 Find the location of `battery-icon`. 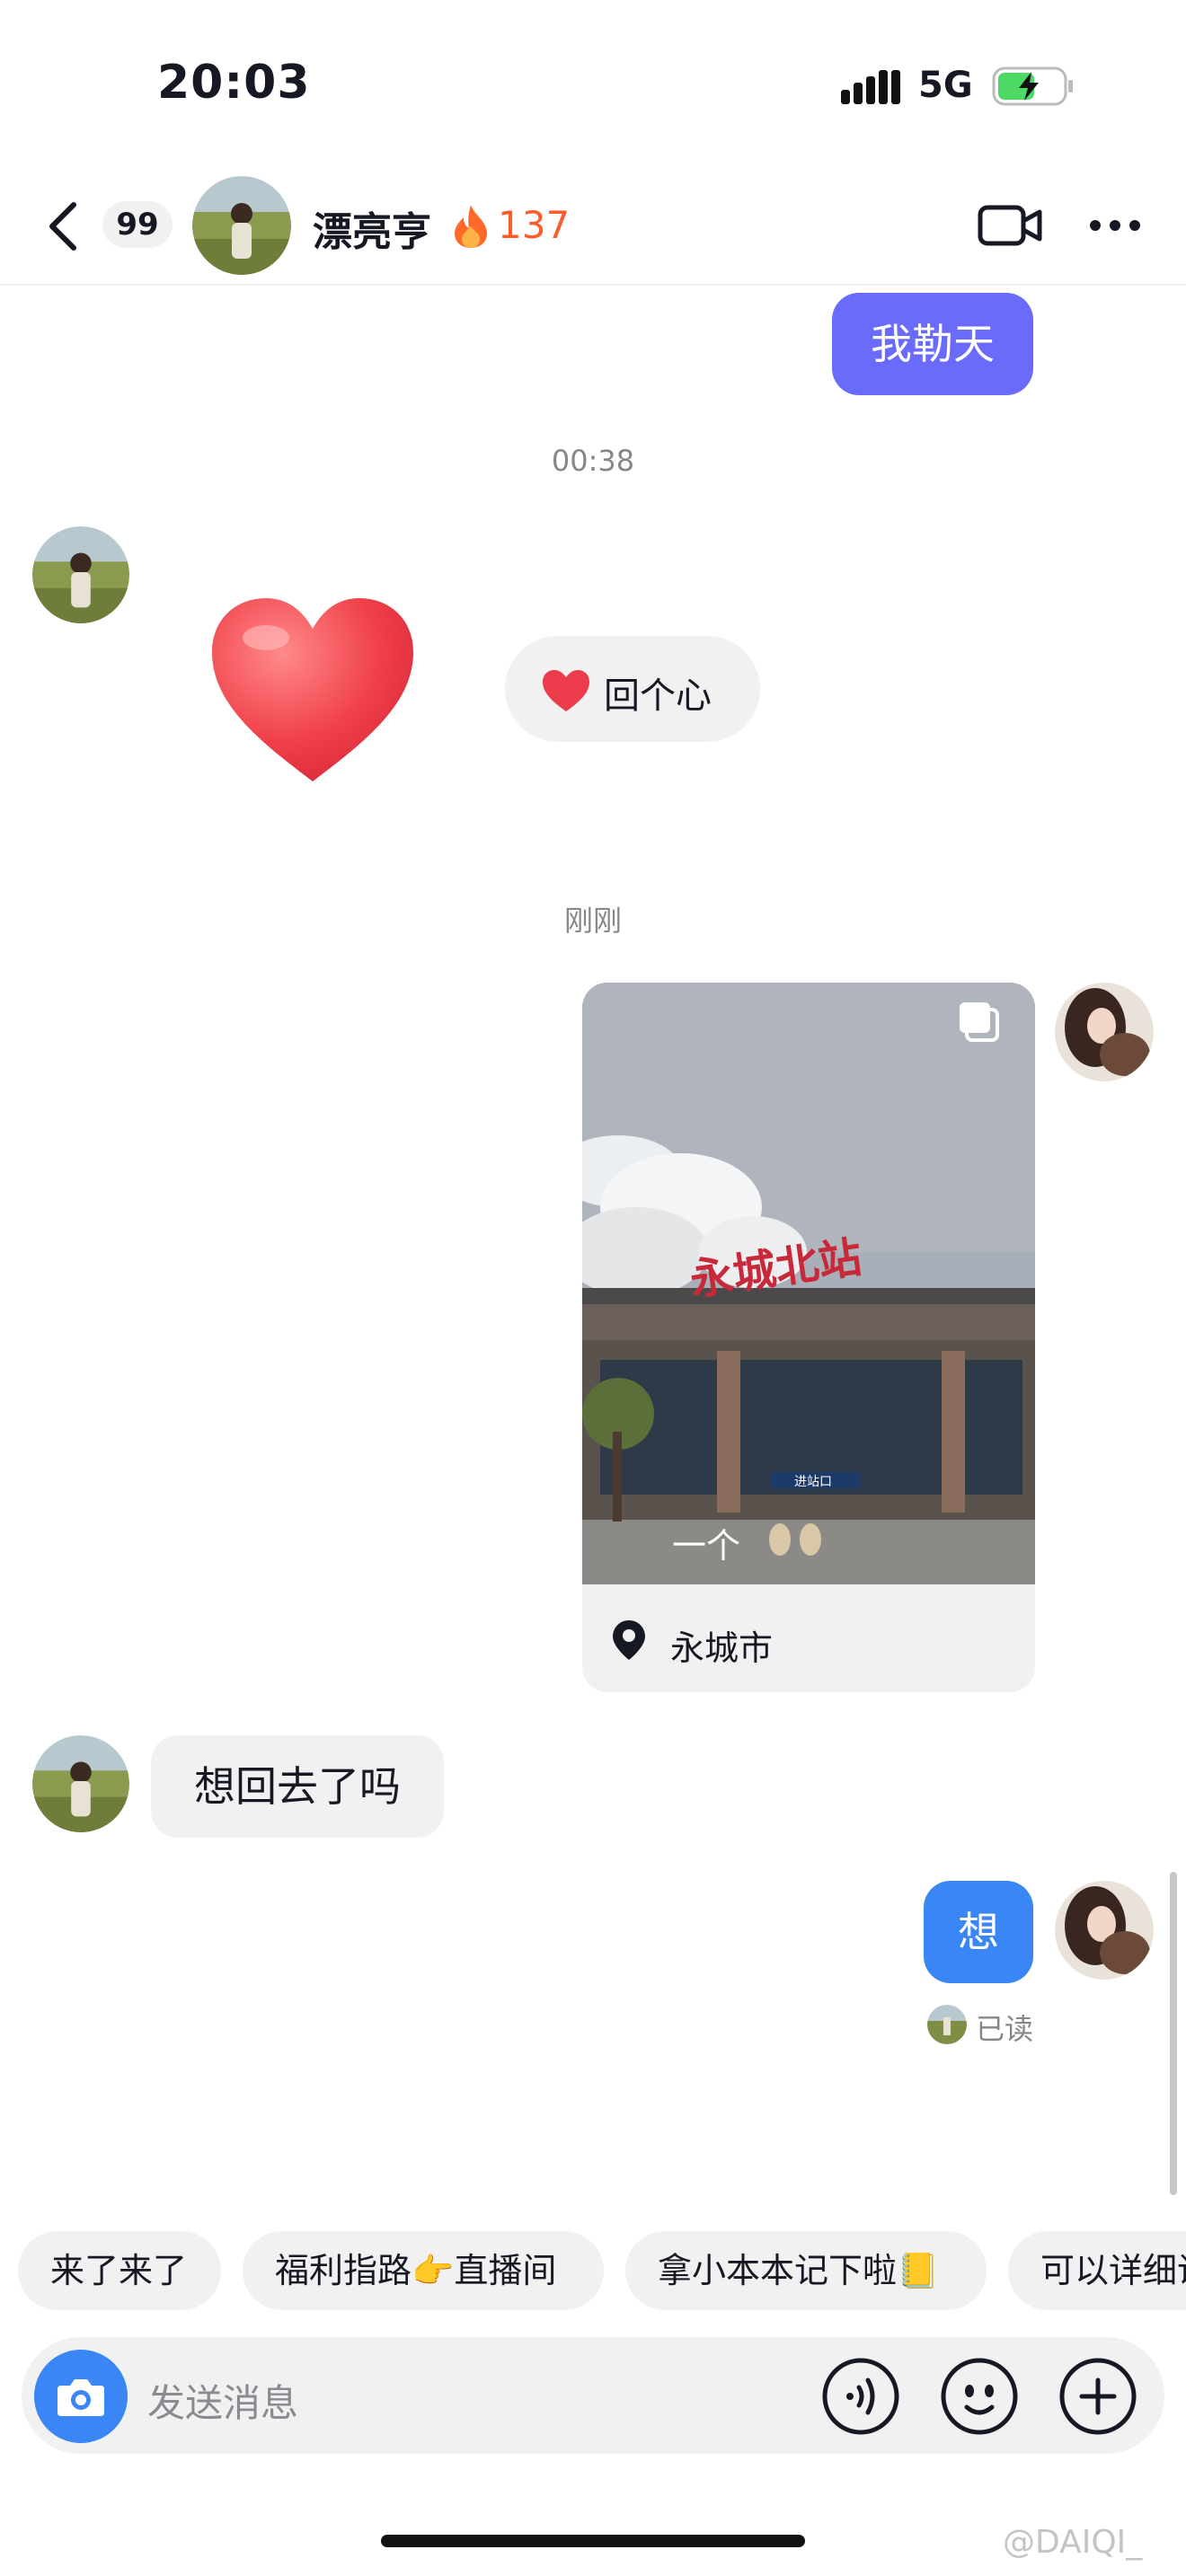

battery-icon is located at coordinates (1032, 86).